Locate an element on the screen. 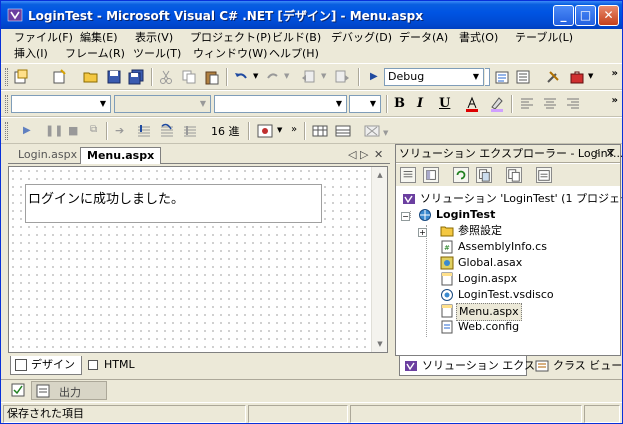  highlight-color-icon is located at coordinates (497, 104).